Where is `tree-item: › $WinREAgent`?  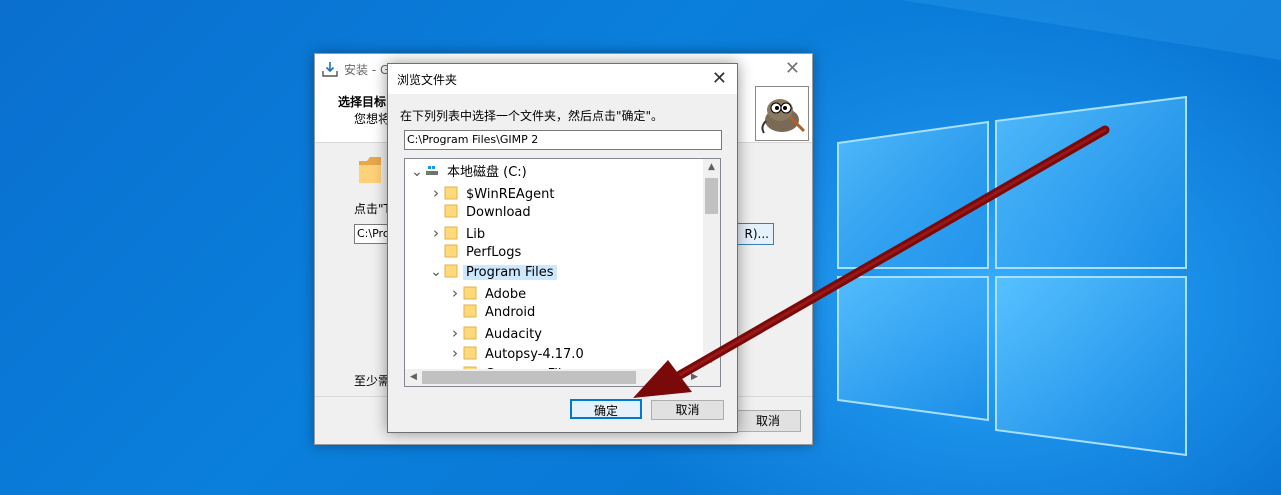
tree-item: › $WinREAgent is located at coordinates (492, 193).